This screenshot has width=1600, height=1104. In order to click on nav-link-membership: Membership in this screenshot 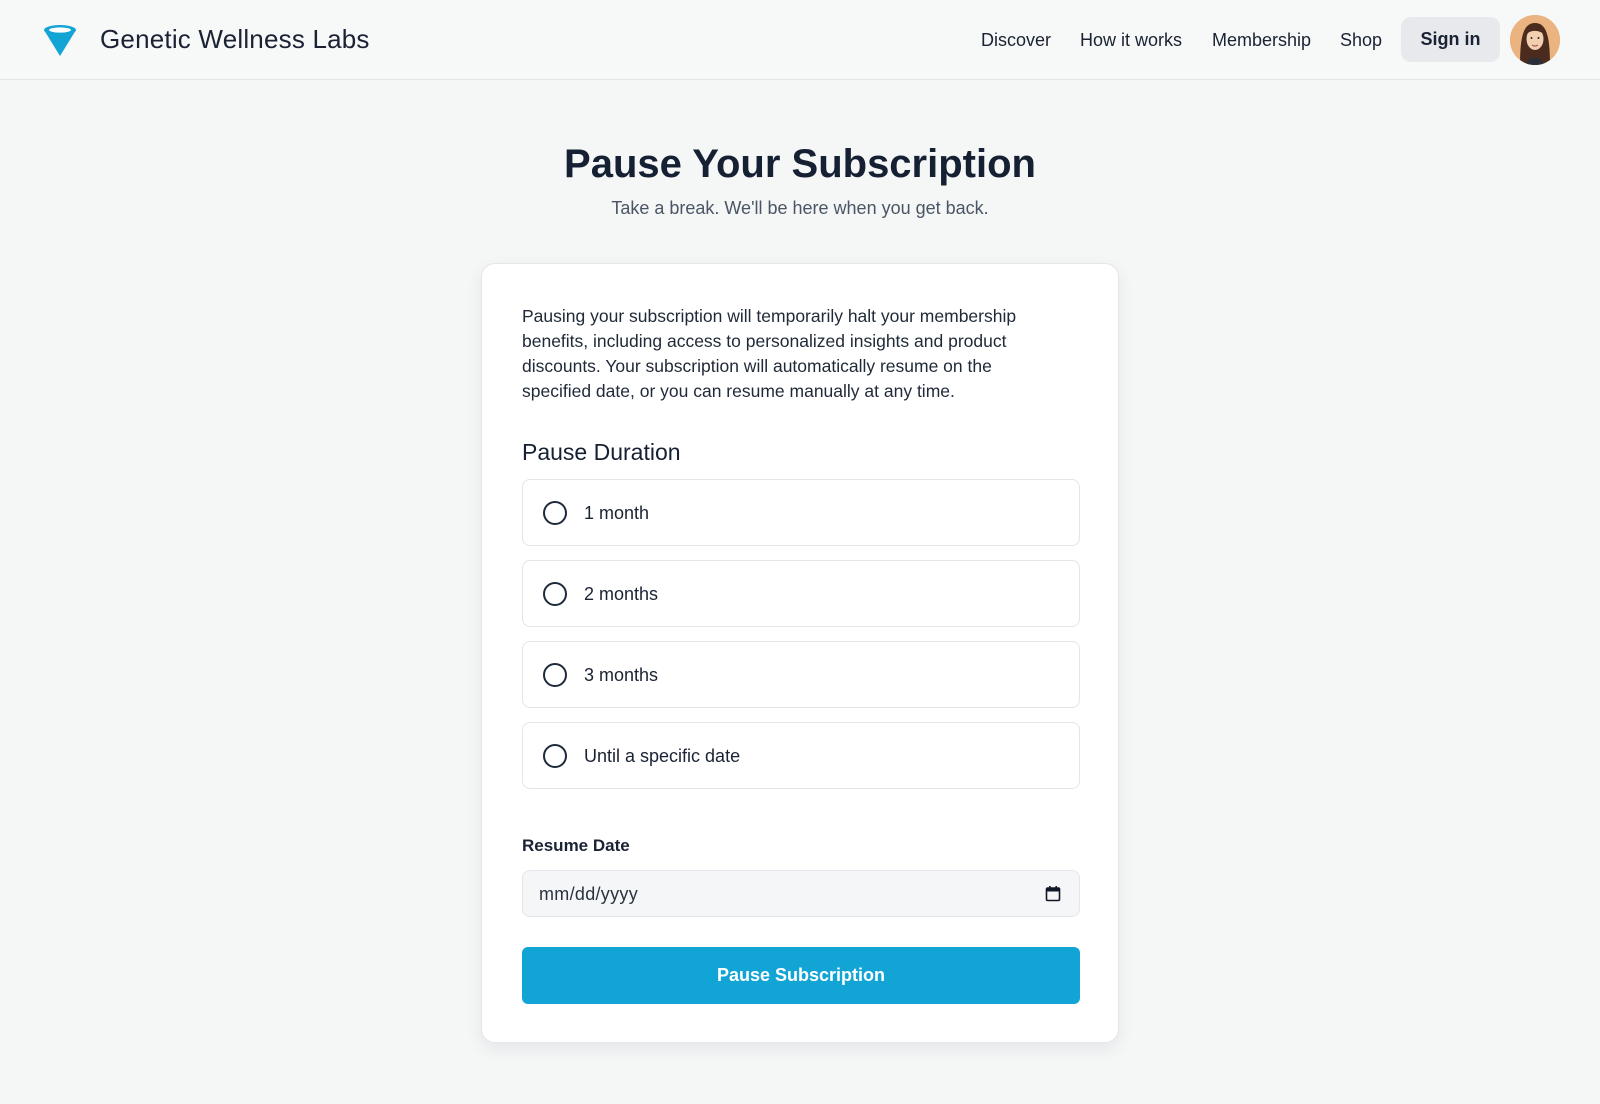, I will do `click(1261, 40)`.